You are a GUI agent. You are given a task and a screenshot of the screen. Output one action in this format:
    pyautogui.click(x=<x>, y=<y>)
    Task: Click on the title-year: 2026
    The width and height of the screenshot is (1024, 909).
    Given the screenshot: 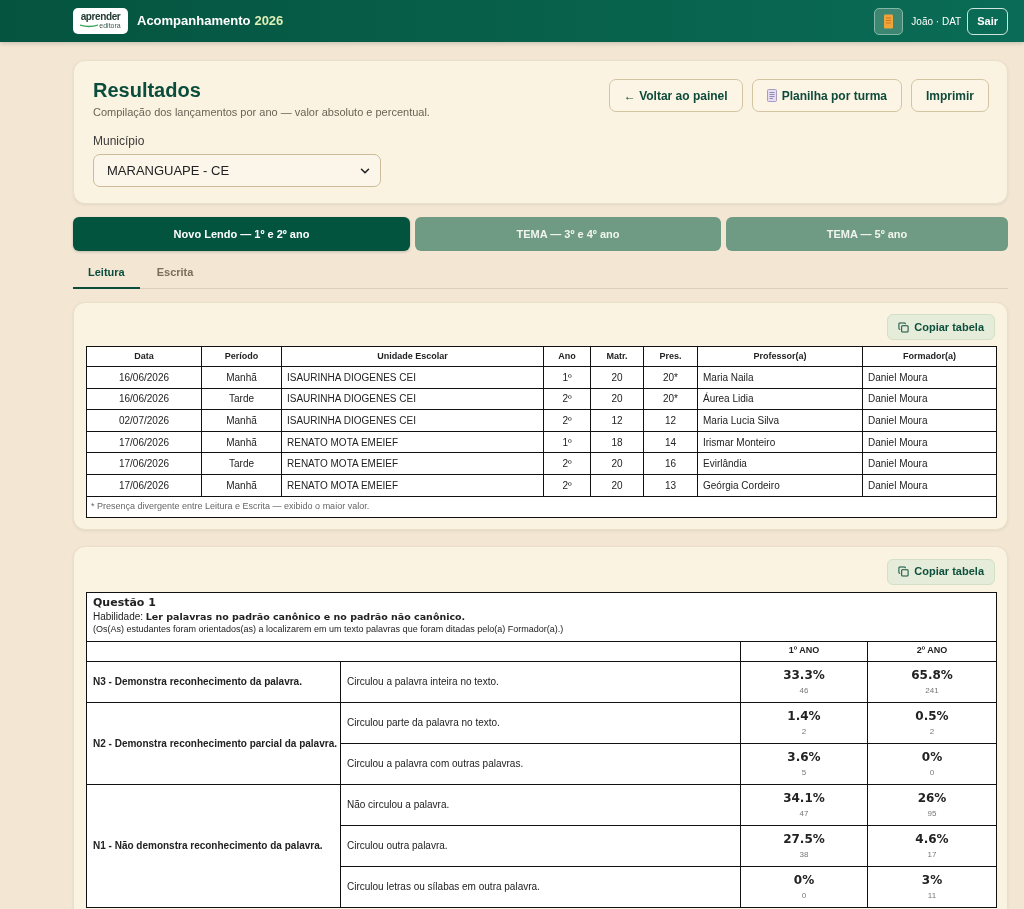 What is the action you would take?
    pyautogui.click(x=269, y=21)
    